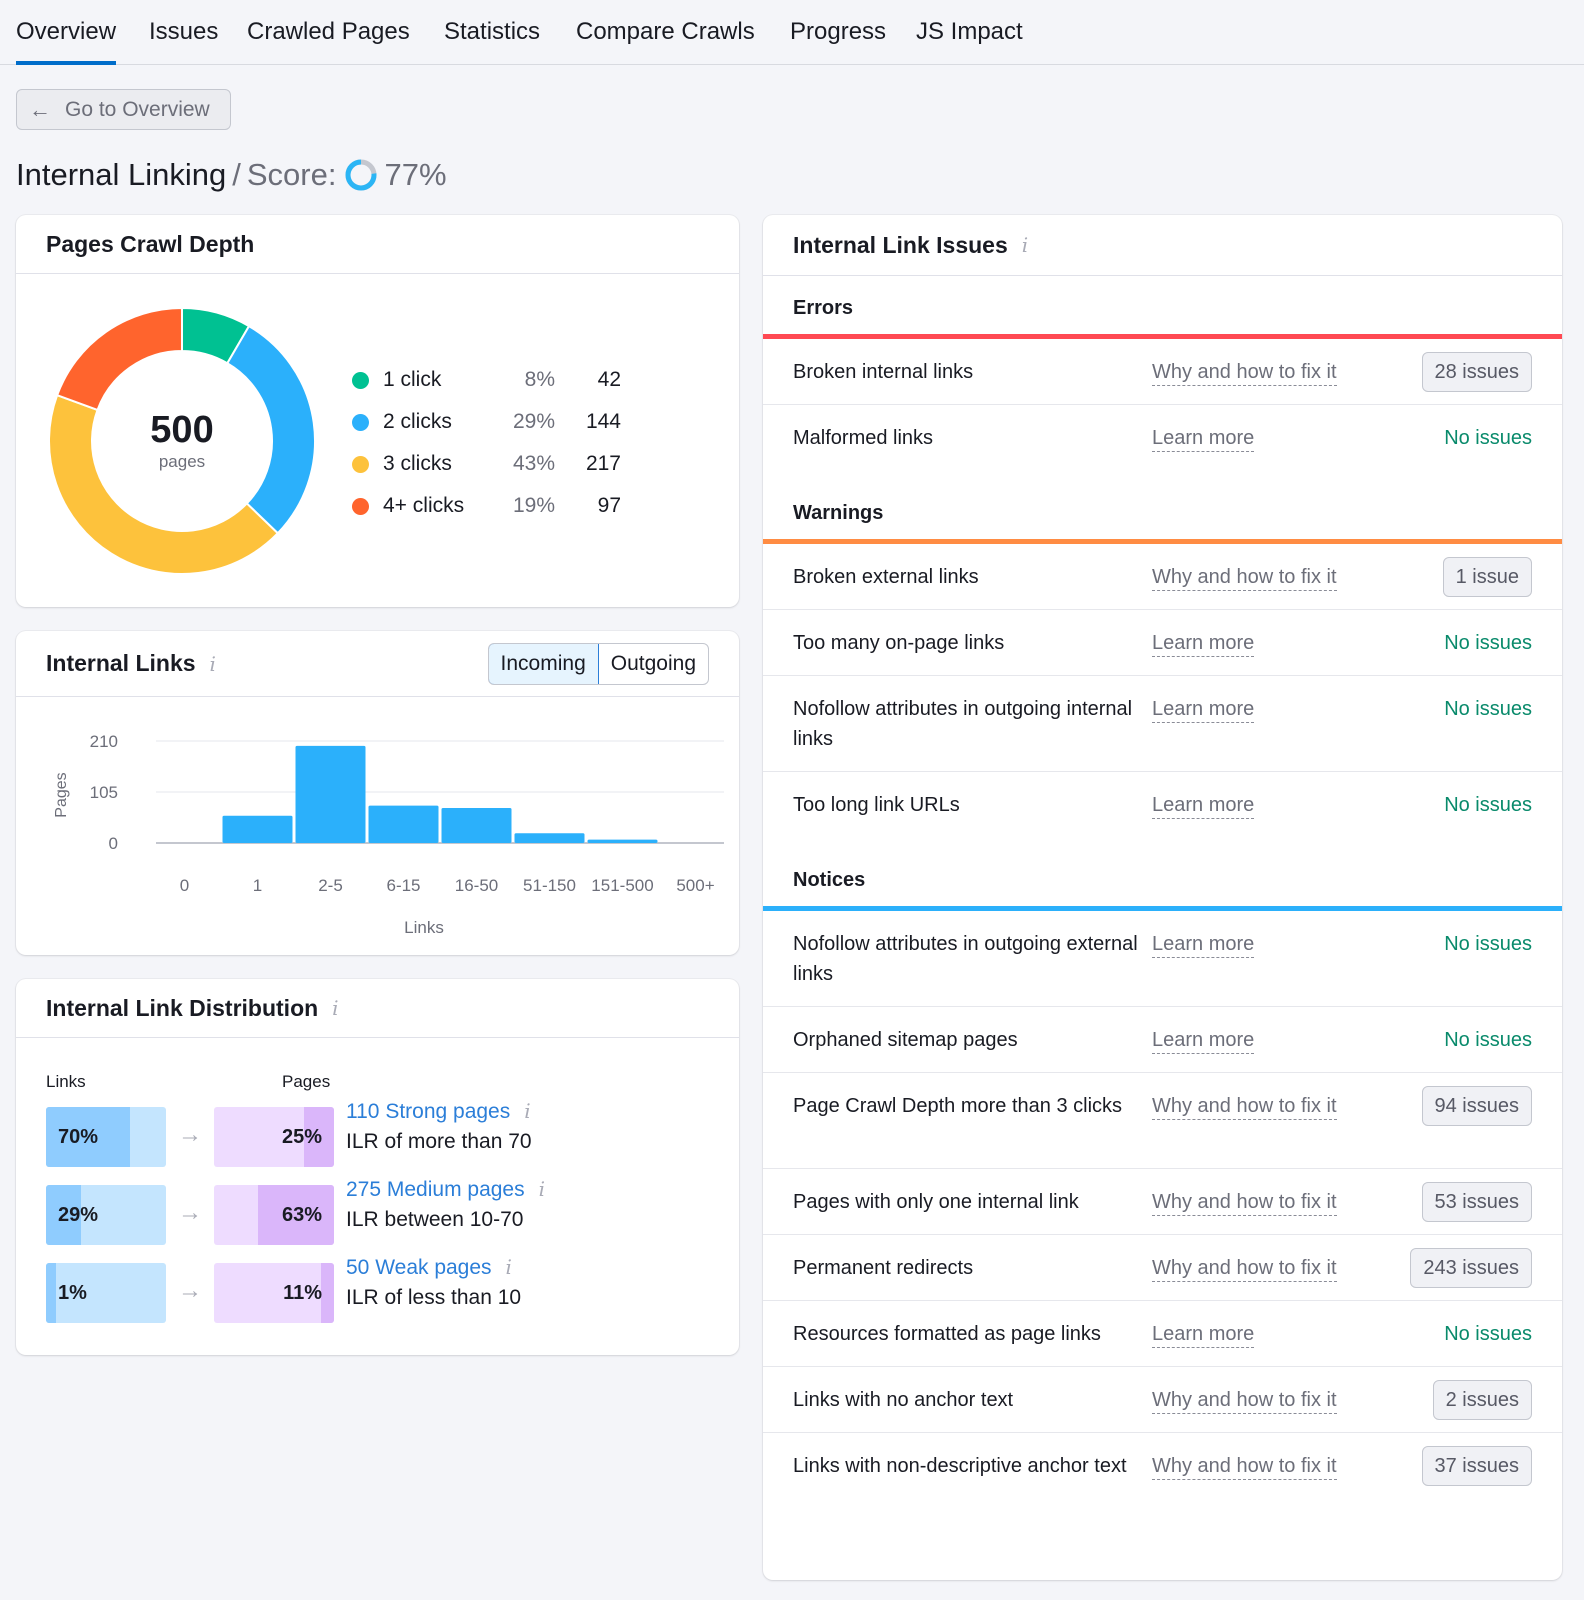 Image resolution: width=1584 pixels, height=1600 pixels. What do you see at coordinates (838, 513) in the screenshot?
I see `section-header-warnings: Warnings` at bounding box center [838, 513].